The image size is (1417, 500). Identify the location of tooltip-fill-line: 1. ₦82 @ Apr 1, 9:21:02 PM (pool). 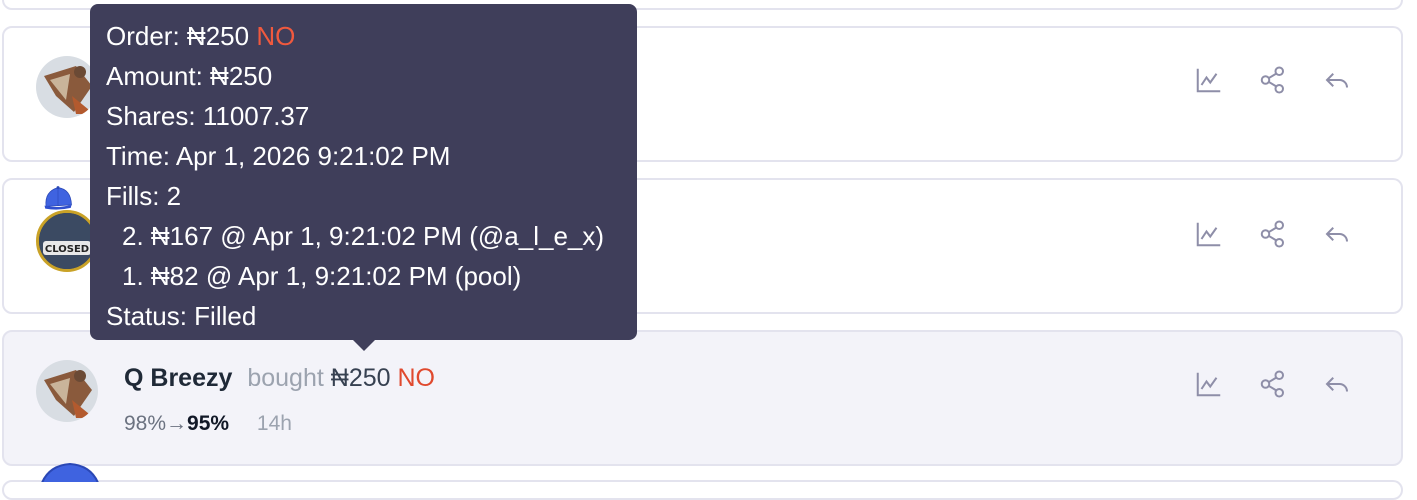
(322, 276).